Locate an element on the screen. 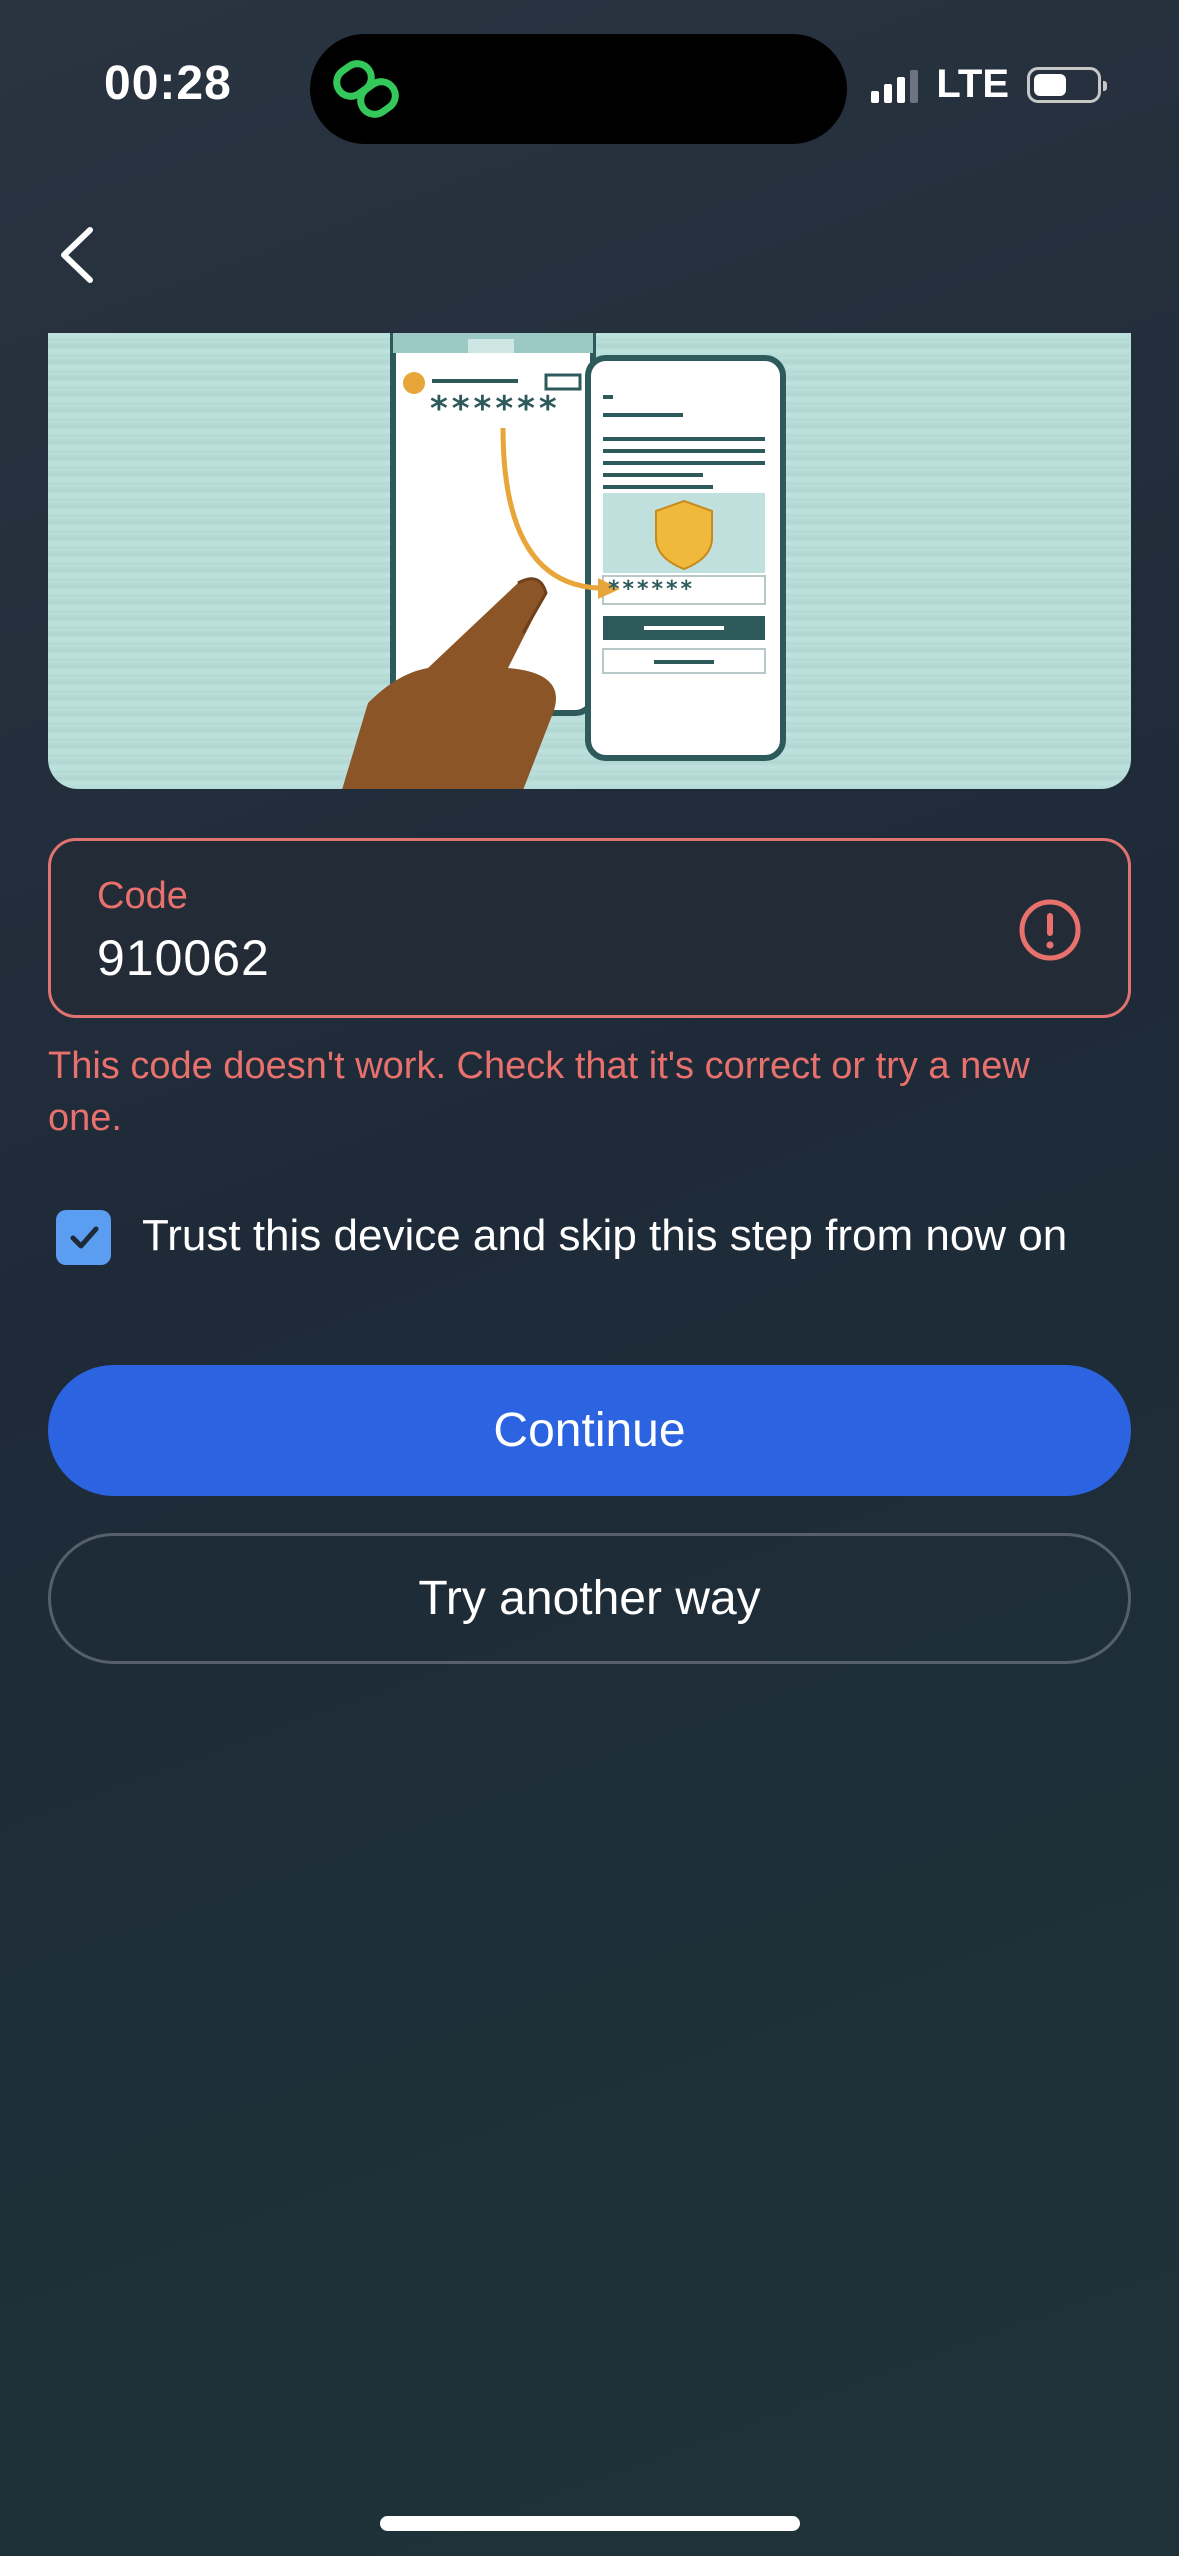 The height and width of the screenshot is (2556, 1179). code-label: Code is located at coordinates (142, 896).